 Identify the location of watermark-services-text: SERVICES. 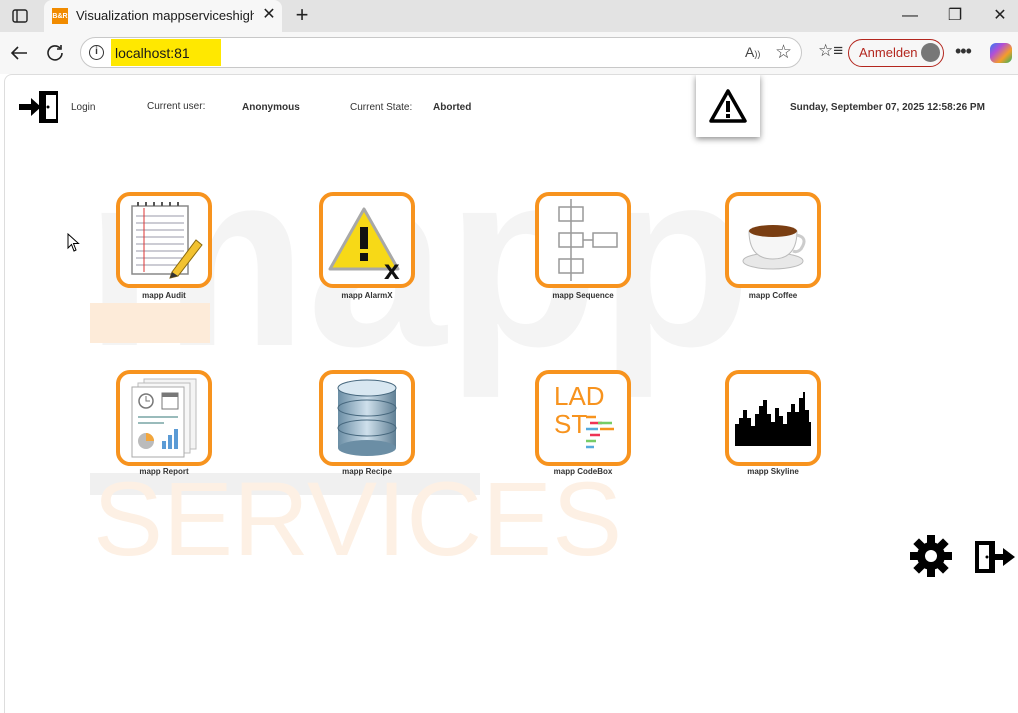
(357, 518).